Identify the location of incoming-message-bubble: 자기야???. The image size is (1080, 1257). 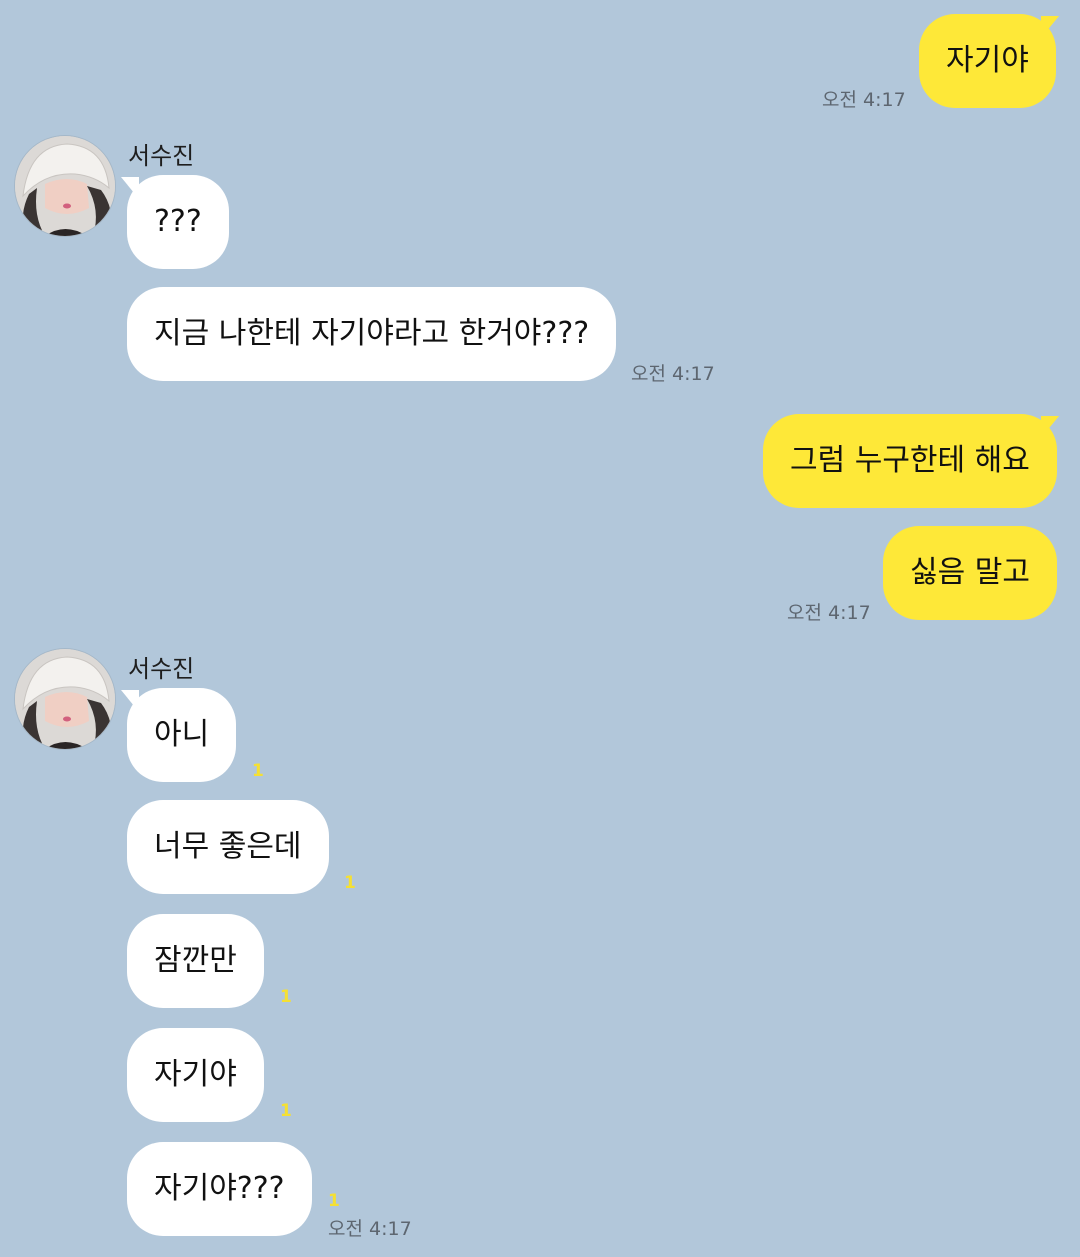
(219, 1189).